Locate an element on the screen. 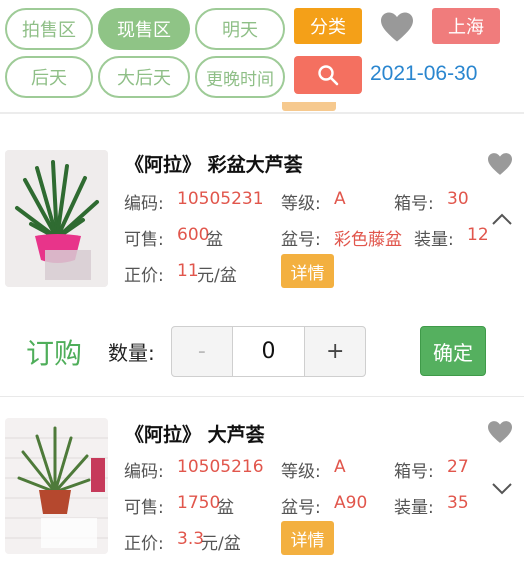  search-icon is located at coordinates (328, 75).